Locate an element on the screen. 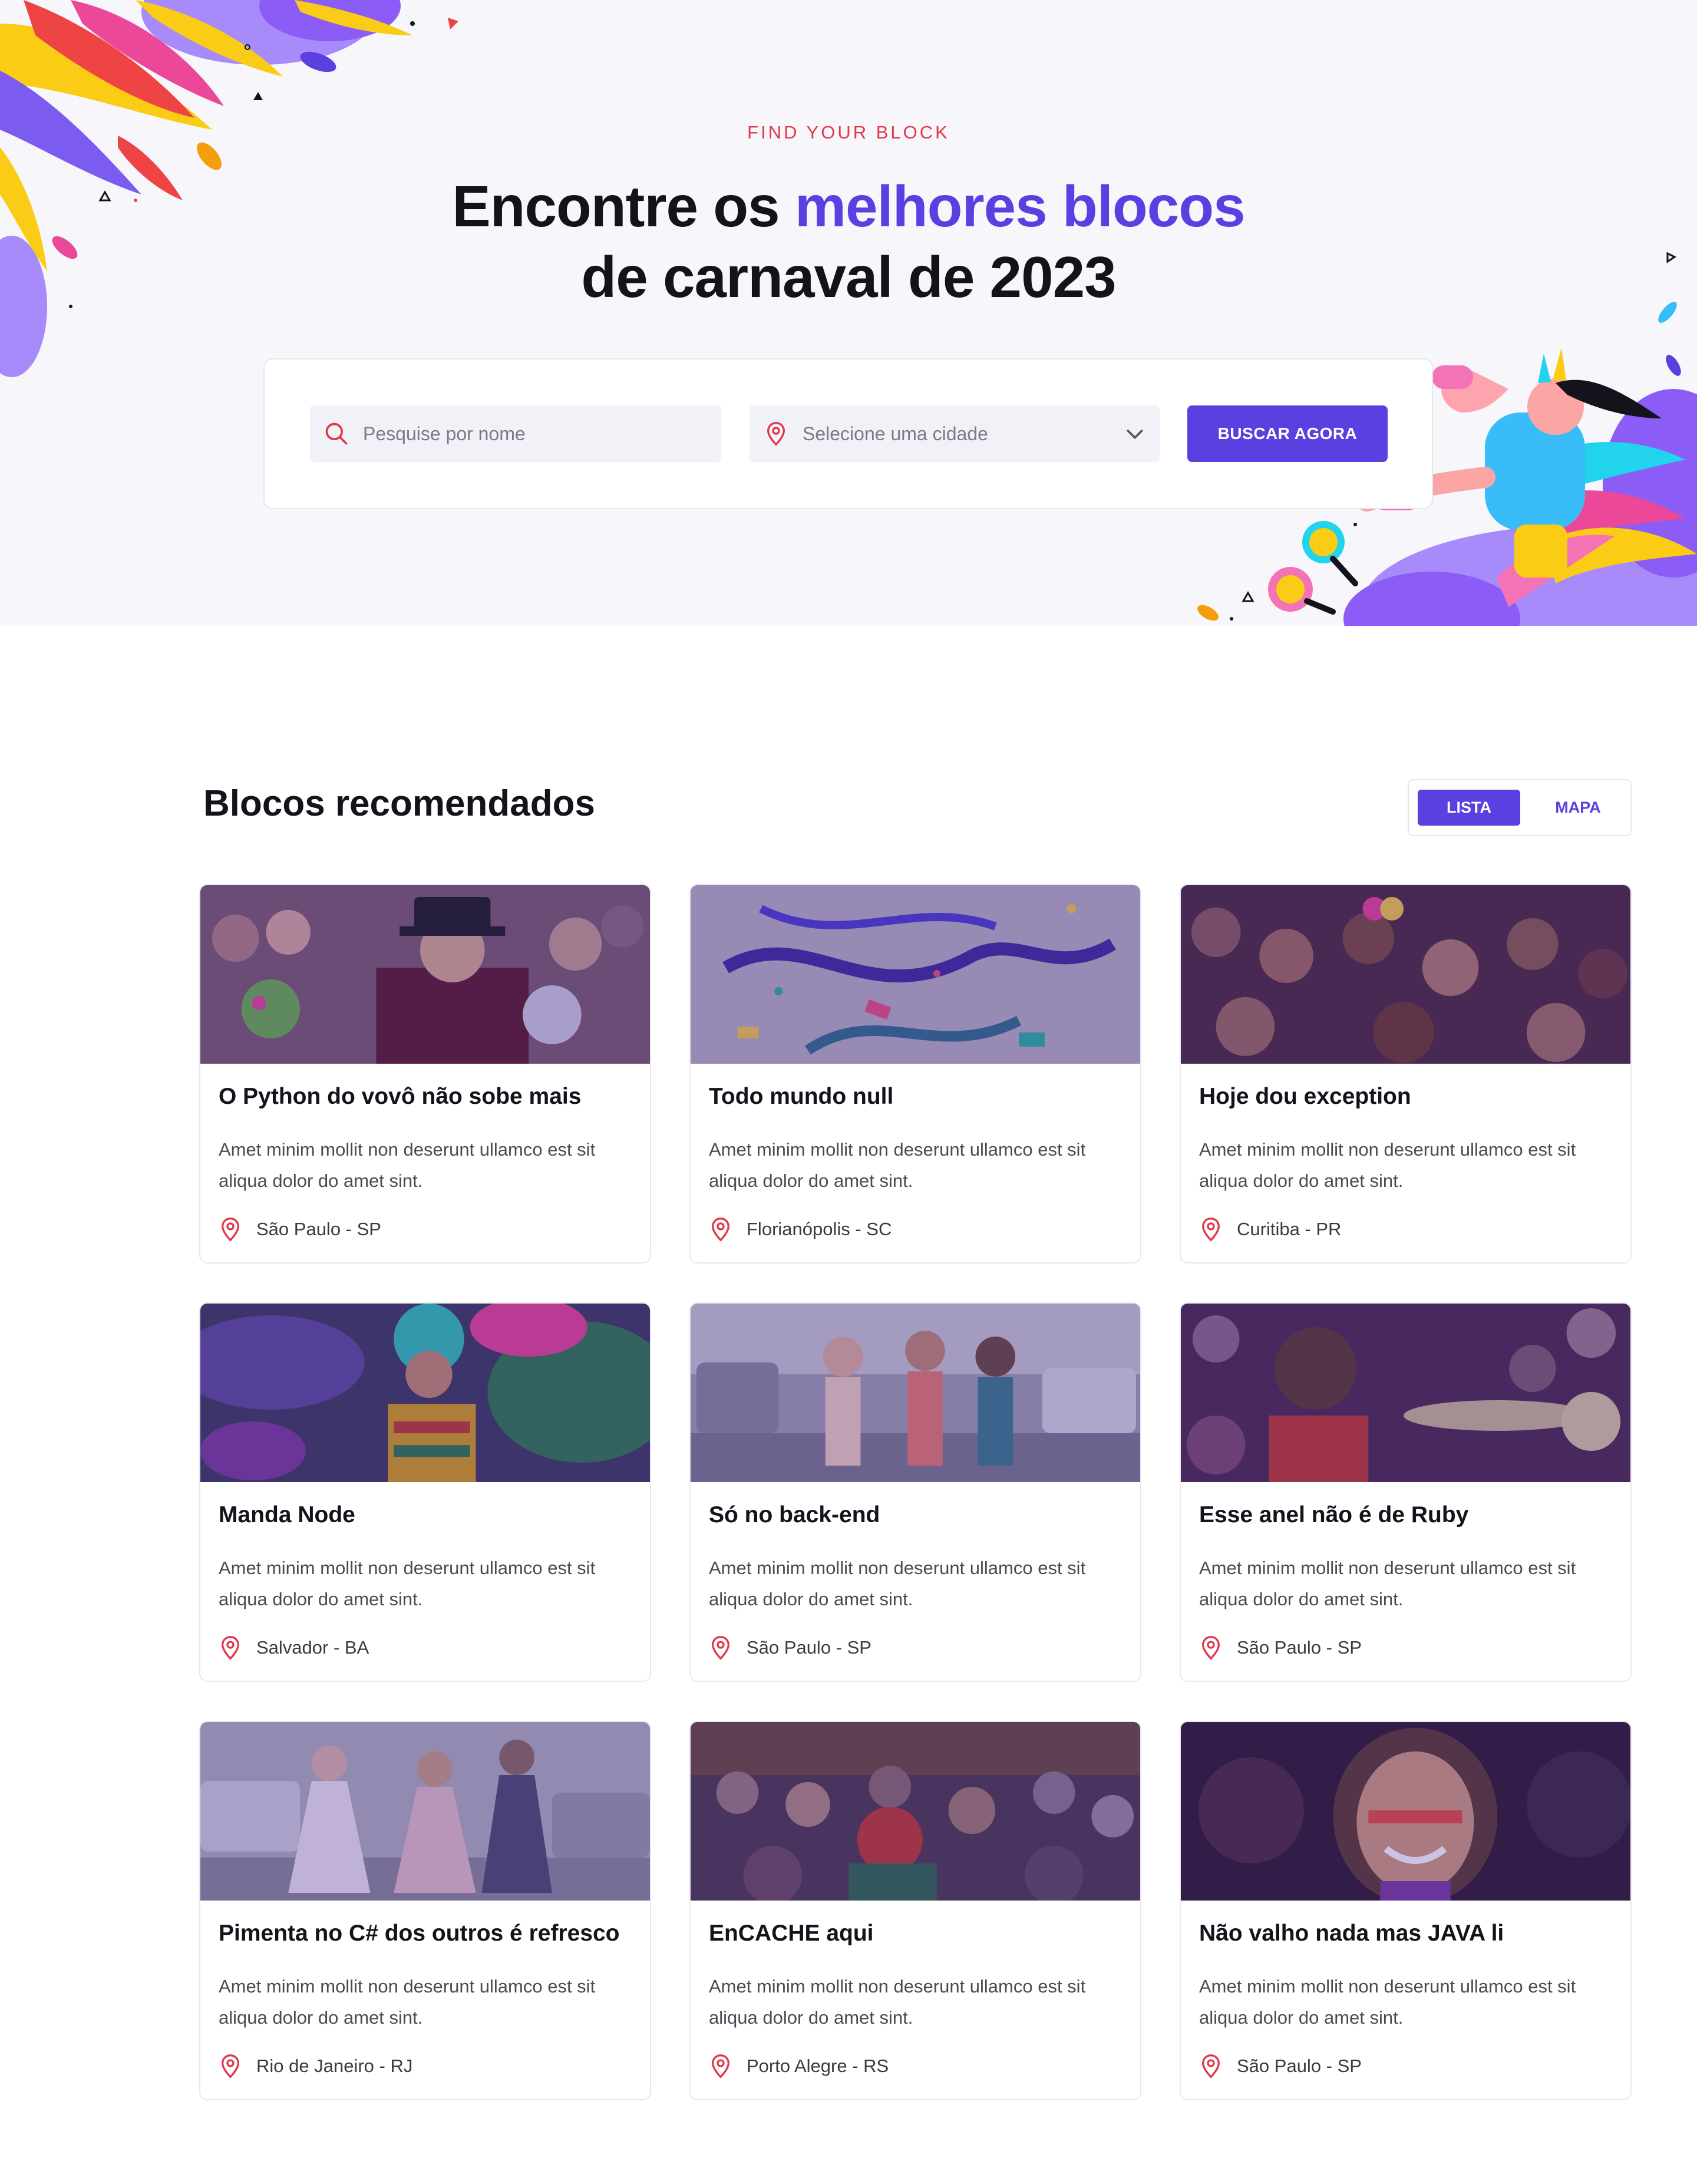 The image size is (1697, 2184). block-location: Florianópolis - SC is located at coordinates (800, 1229).